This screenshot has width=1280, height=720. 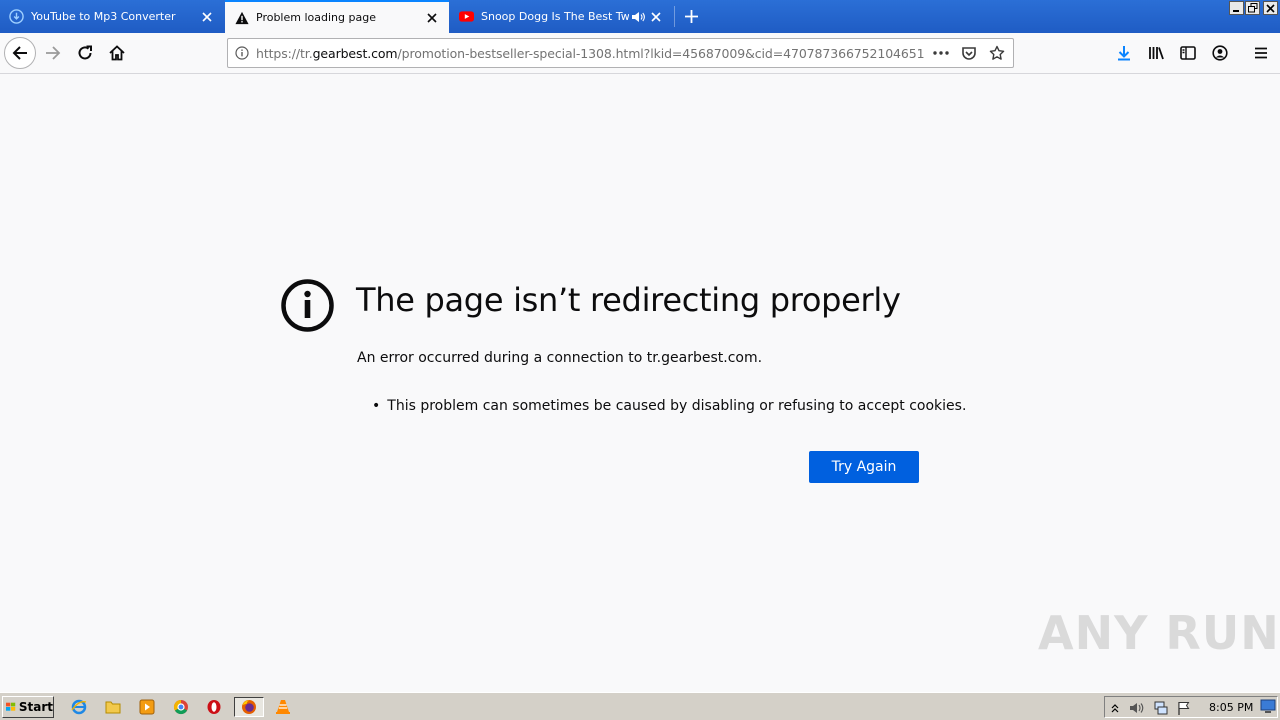 I want to click on action-center-flag-icon, so click(x=1184, y=709).